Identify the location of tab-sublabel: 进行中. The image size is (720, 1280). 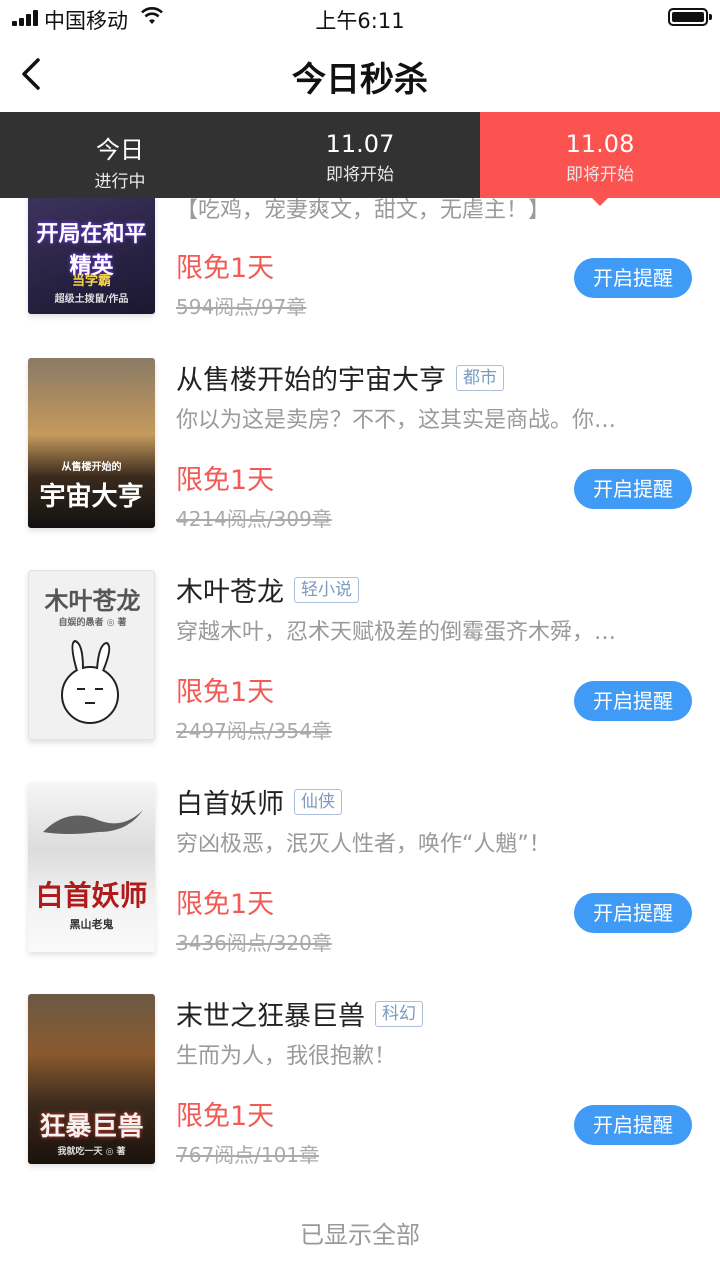
(120, 182).